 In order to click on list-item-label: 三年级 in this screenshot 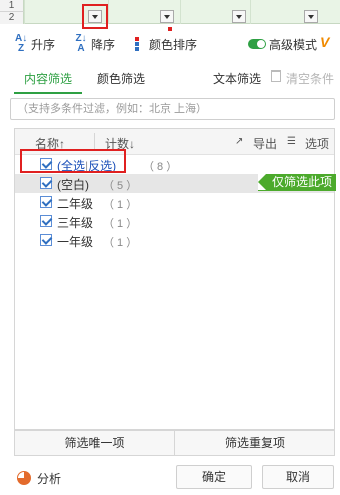, I will do `click(75, 223)`.